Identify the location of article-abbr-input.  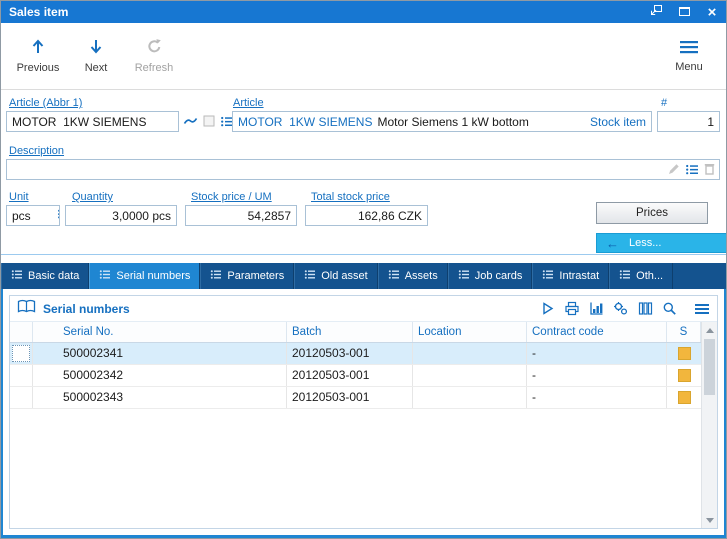
(92, 121).